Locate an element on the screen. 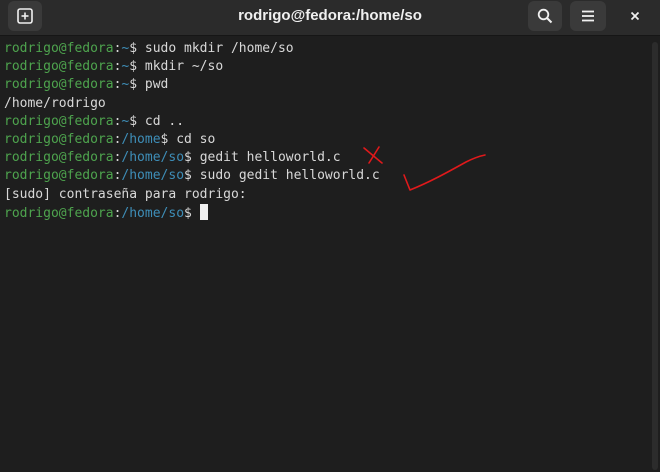 The width and height of the screenshot is (660, 472). terminal-prompt-line: rodrigo@fedora:~$ sudo mkdir /home/so is located at coordinates (326, 49).